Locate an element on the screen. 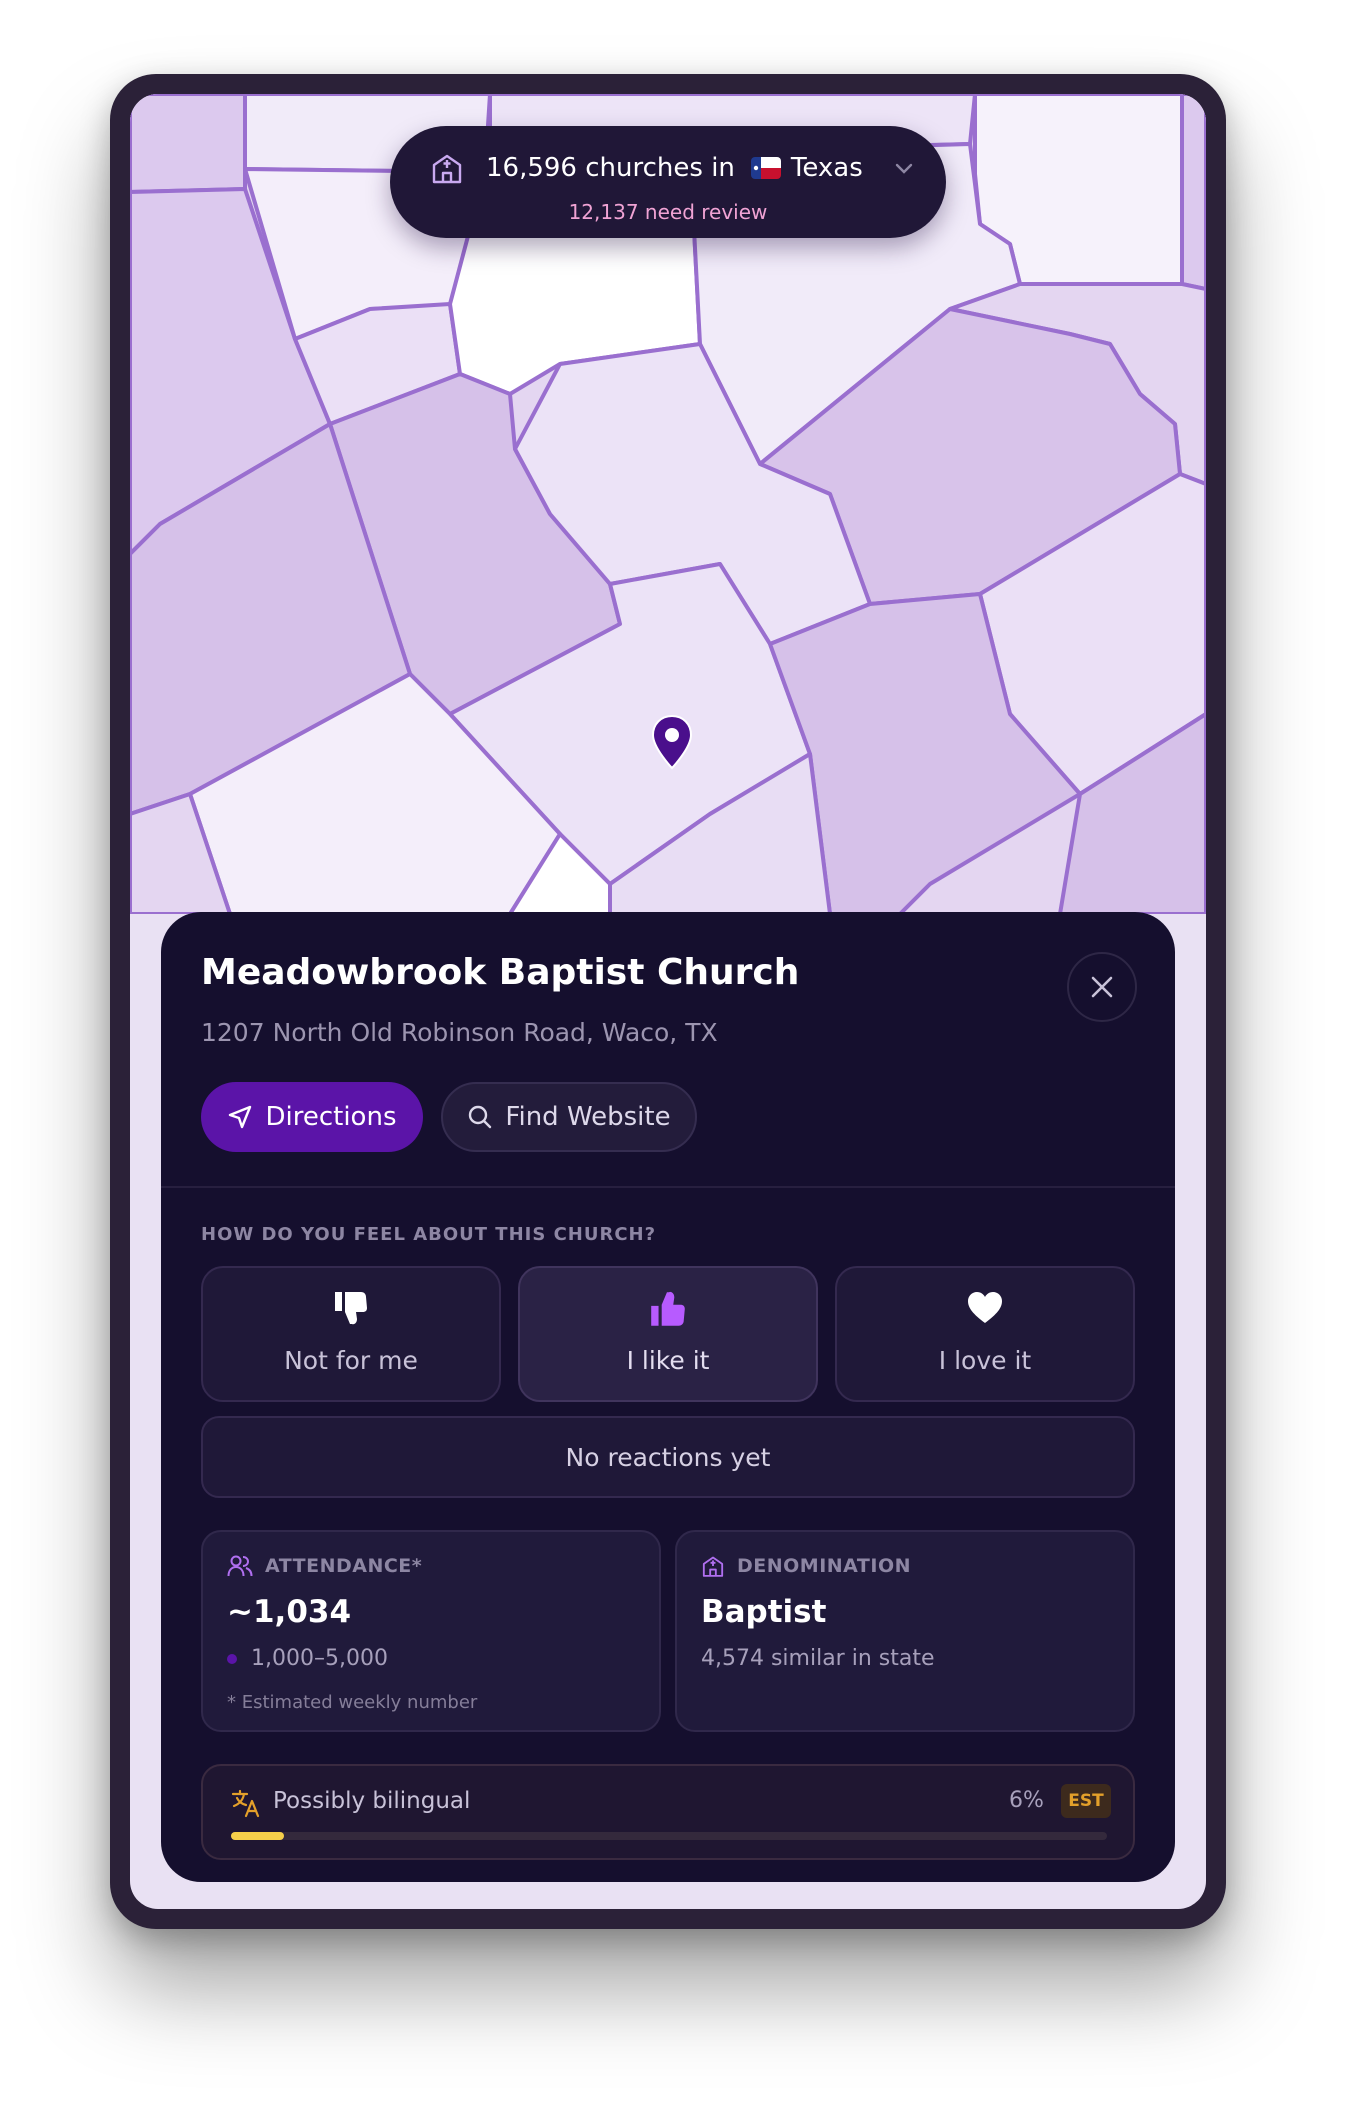 This screenshot has width=1354, height=2102. translate-icon is located at coordinates (245, 1803).